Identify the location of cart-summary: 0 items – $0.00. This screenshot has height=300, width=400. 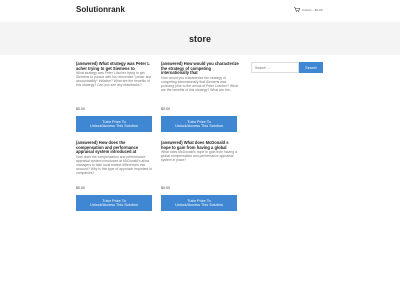
(312, 9).